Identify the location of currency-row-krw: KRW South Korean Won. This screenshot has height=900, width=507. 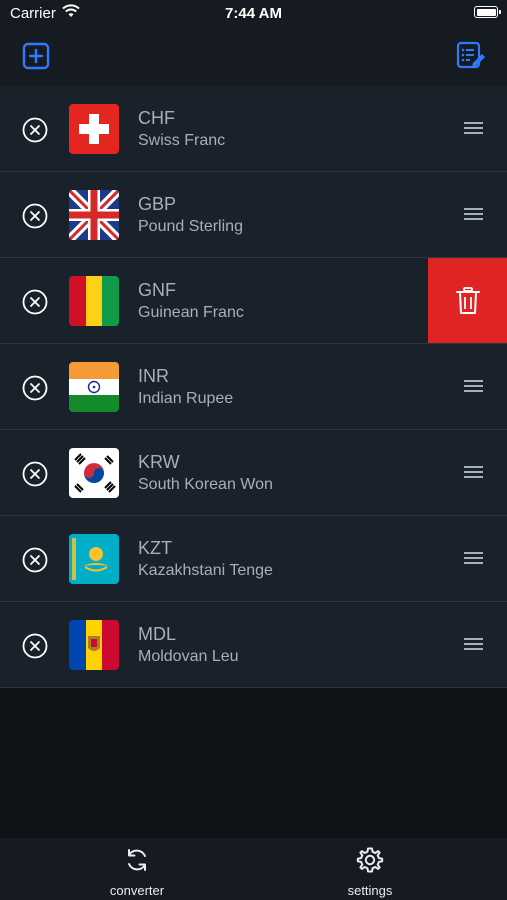
(253, 473).